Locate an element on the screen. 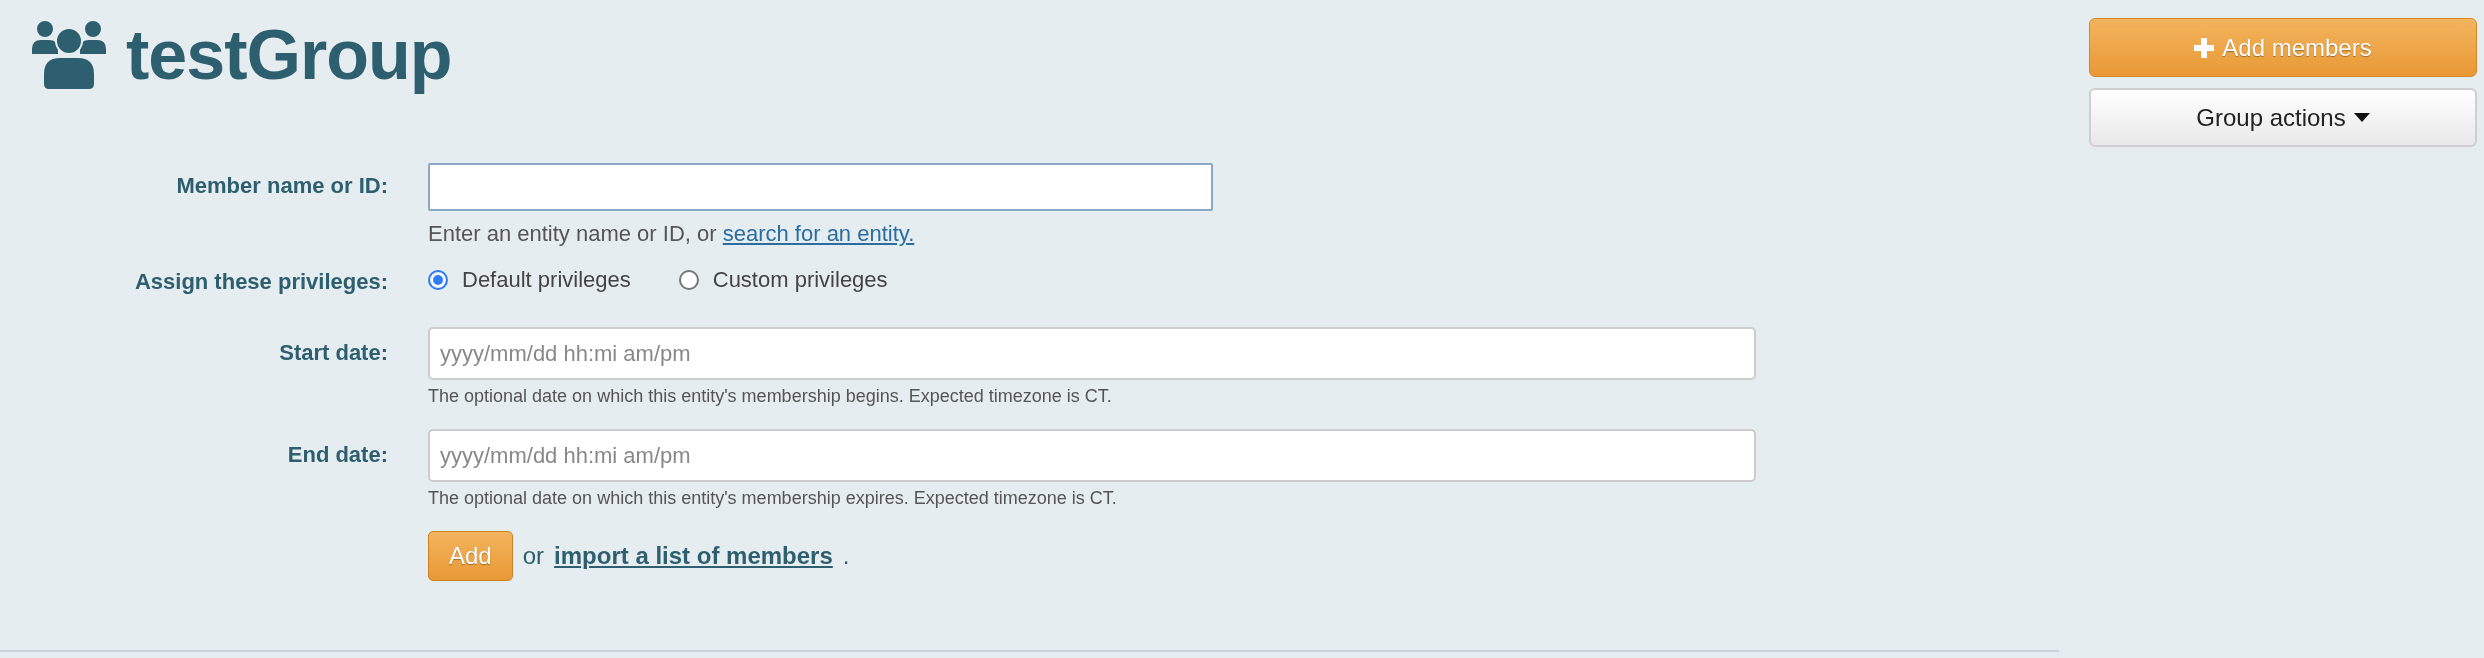 This screenshot has height=658, width=2484. input-field is located at coordinates (820, 187).